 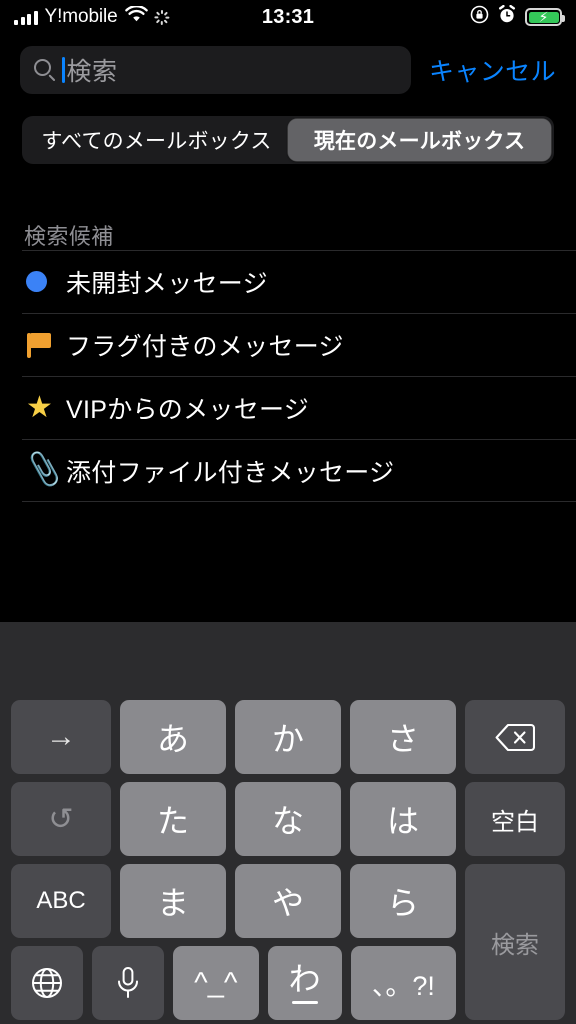 What do you see at coordinates (46, 281) in the screenshot?
I see `unread-dot-icon` at bounding box center [46, 281].